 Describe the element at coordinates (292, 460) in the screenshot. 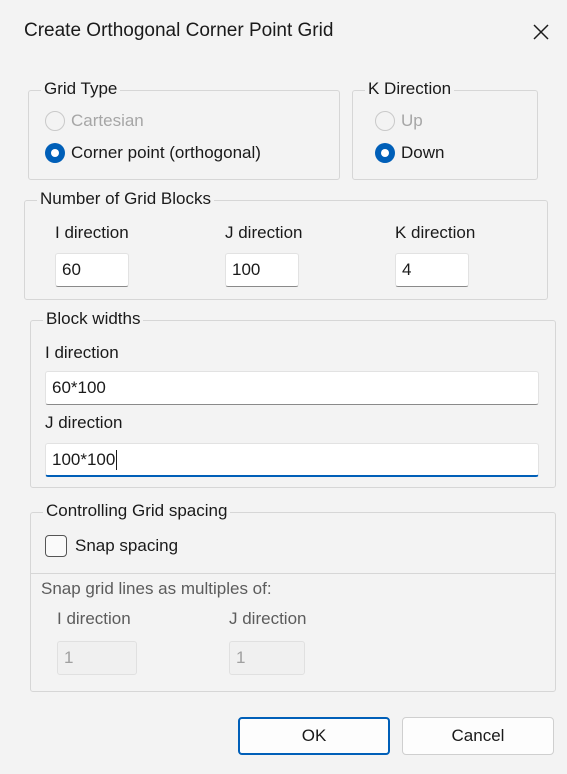

I see `block-widths-j-input: 100*100` at that location.